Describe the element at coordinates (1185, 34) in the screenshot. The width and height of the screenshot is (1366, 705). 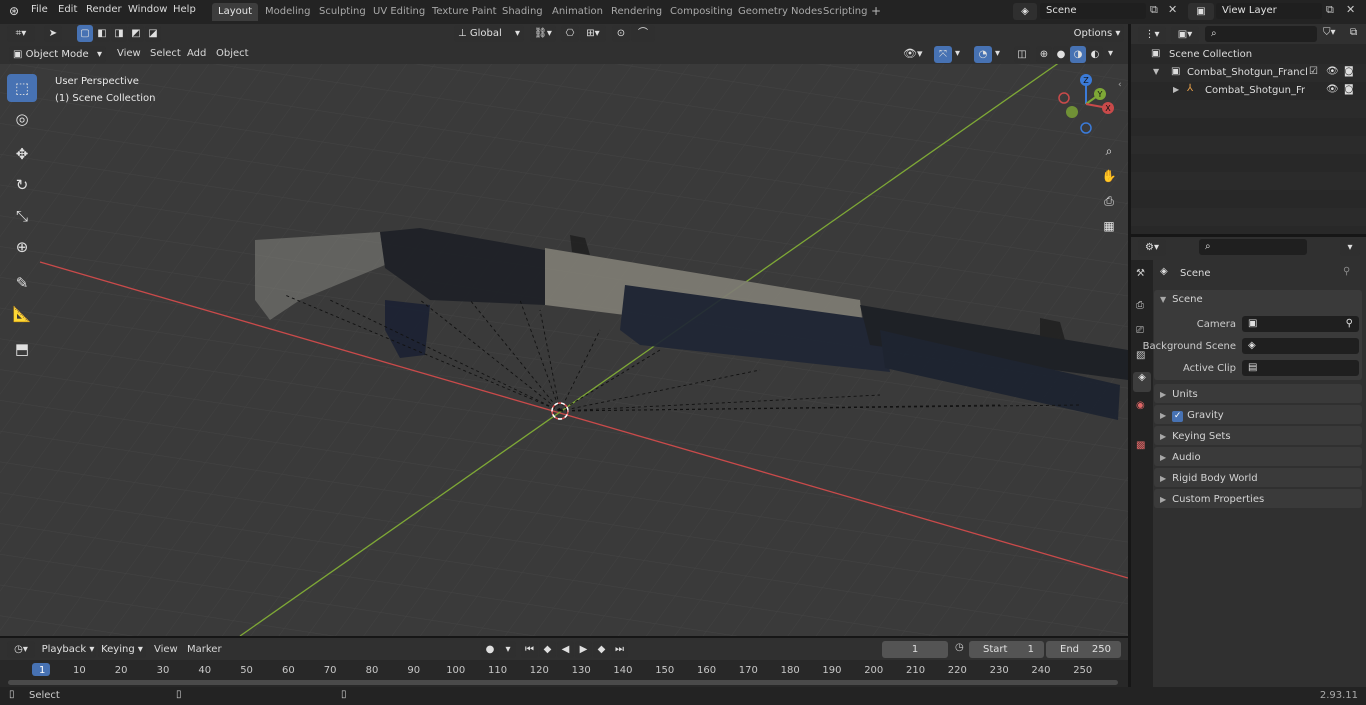
I see `outliner-display-mode: ▣▾` at that location.